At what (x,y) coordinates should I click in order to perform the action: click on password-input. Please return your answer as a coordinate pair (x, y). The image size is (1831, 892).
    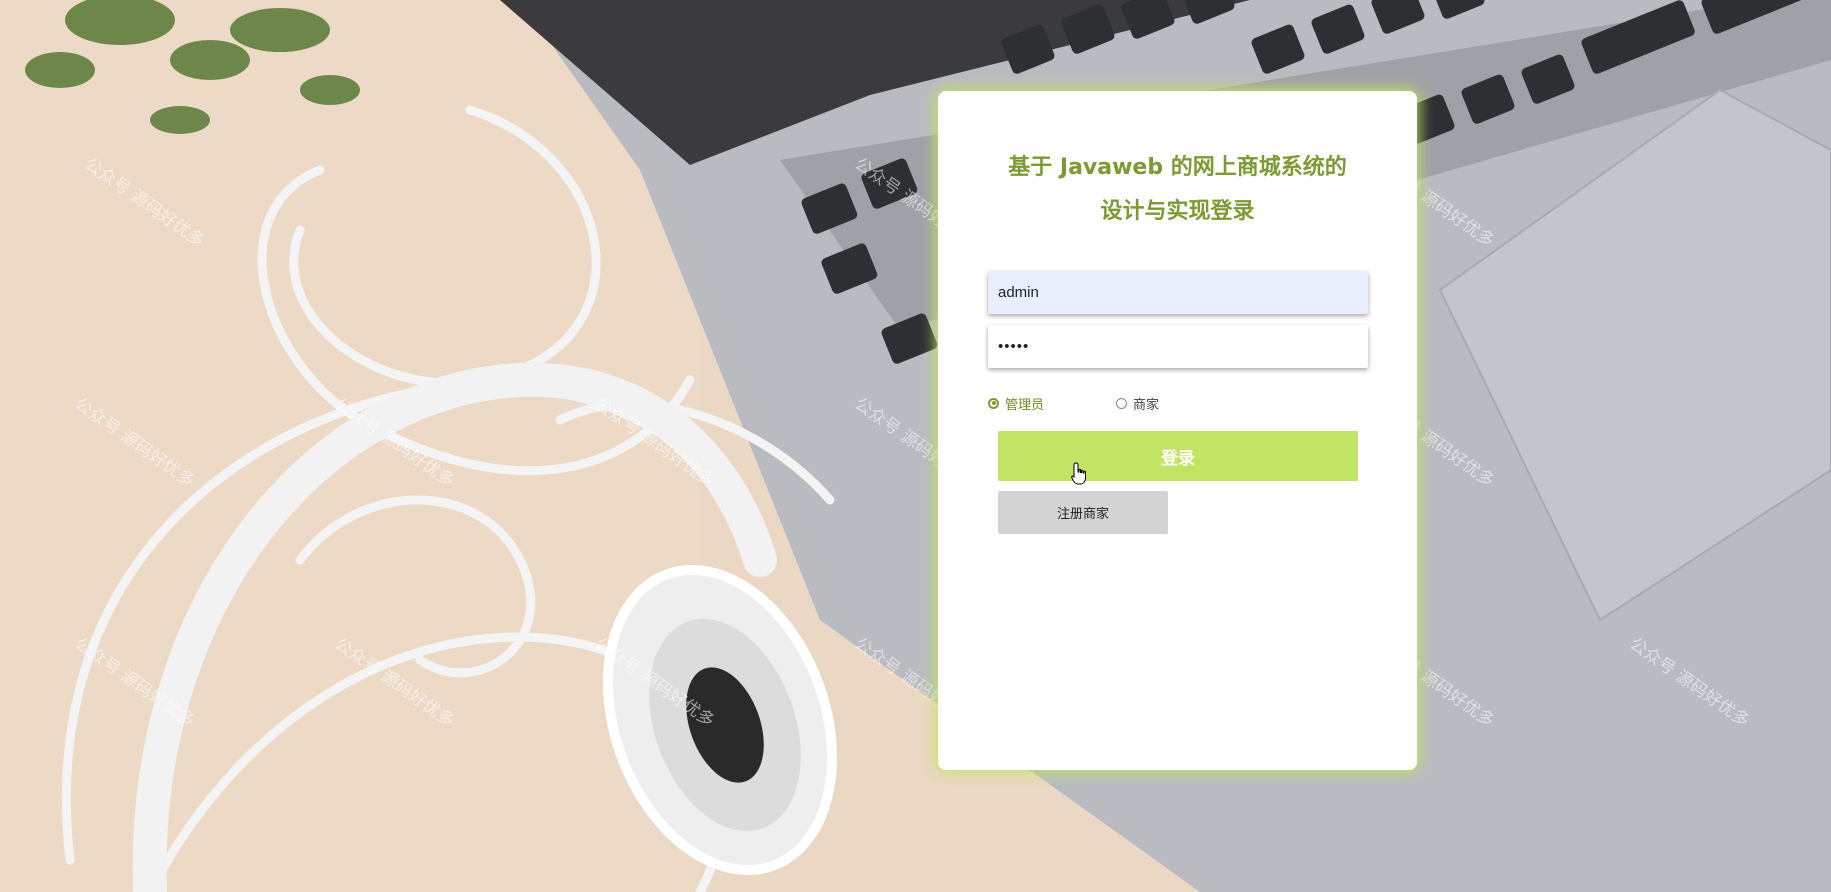
    Looking at the image, I should click on (1178, 346).